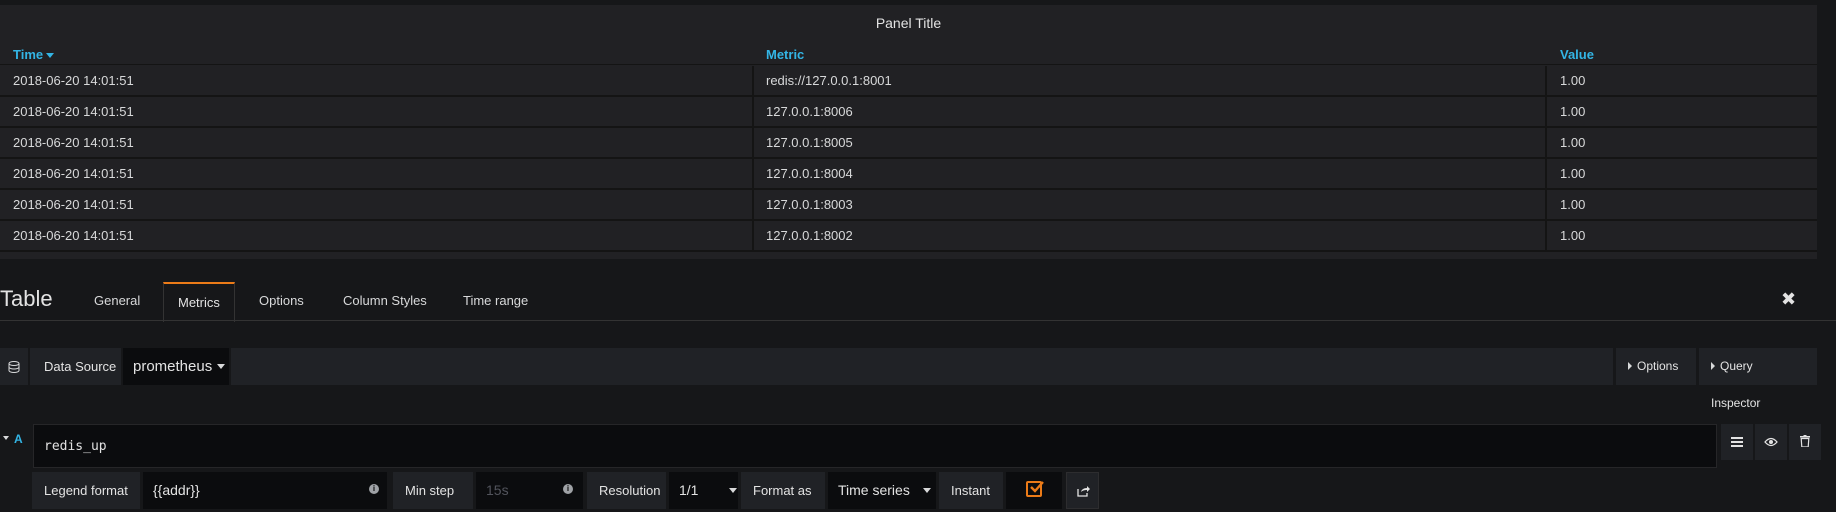 The height and width of the screenshot is (512, 1836). Describe the element at coordinates (1148, 111) in the screenshot. I see `cell-metric: 127.0.0.1:8006` at that location.